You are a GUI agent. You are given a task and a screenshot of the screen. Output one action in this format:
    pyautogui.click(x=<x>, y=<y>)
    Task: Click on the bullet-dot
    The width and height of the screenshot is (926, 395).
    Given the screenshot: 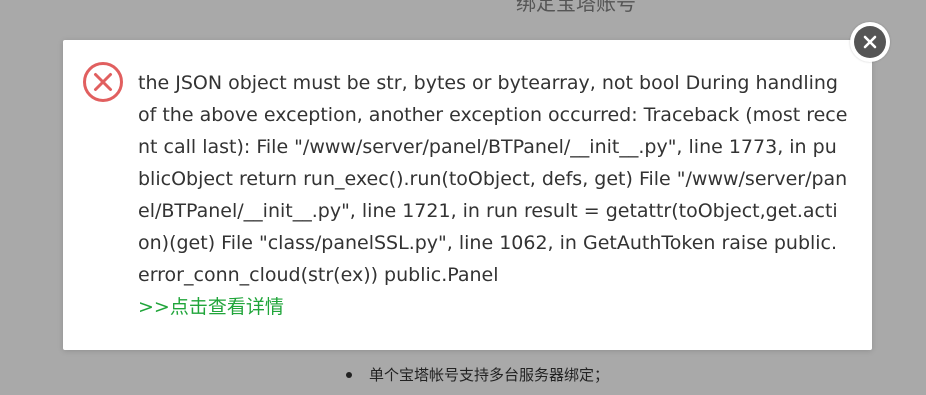 What is the action you would take?
    pyautogui.click(x=349, y=374)
    